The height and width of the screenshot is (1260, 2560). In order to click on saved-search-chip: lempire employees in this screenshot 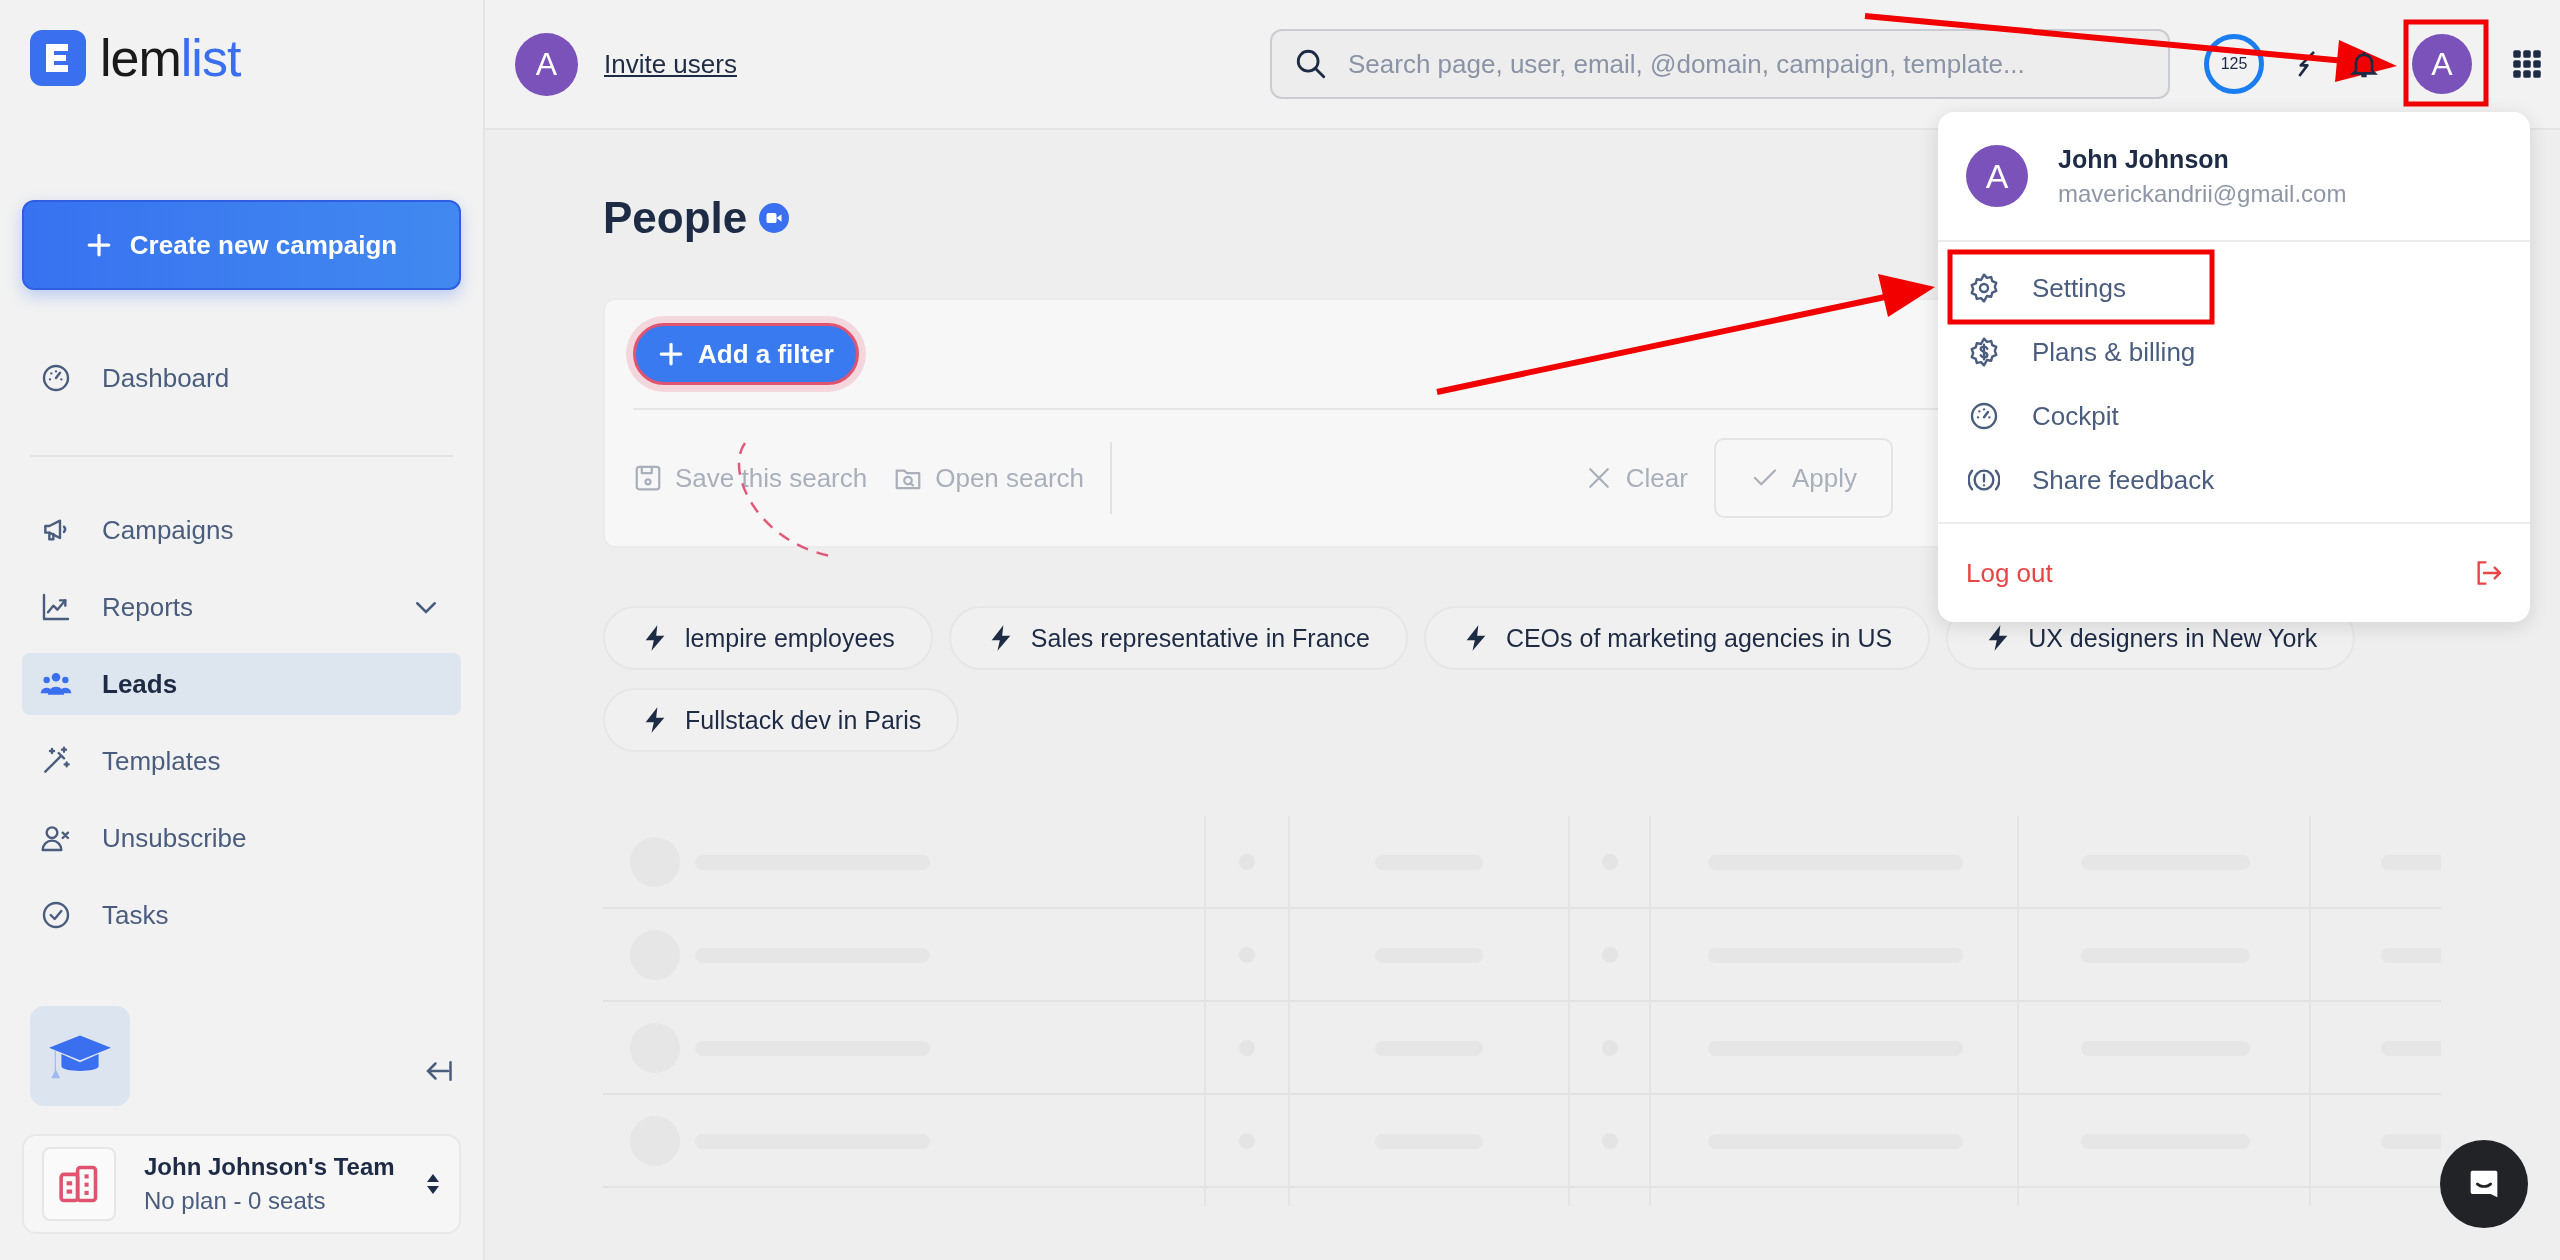, I will do `click(768, 638)`.